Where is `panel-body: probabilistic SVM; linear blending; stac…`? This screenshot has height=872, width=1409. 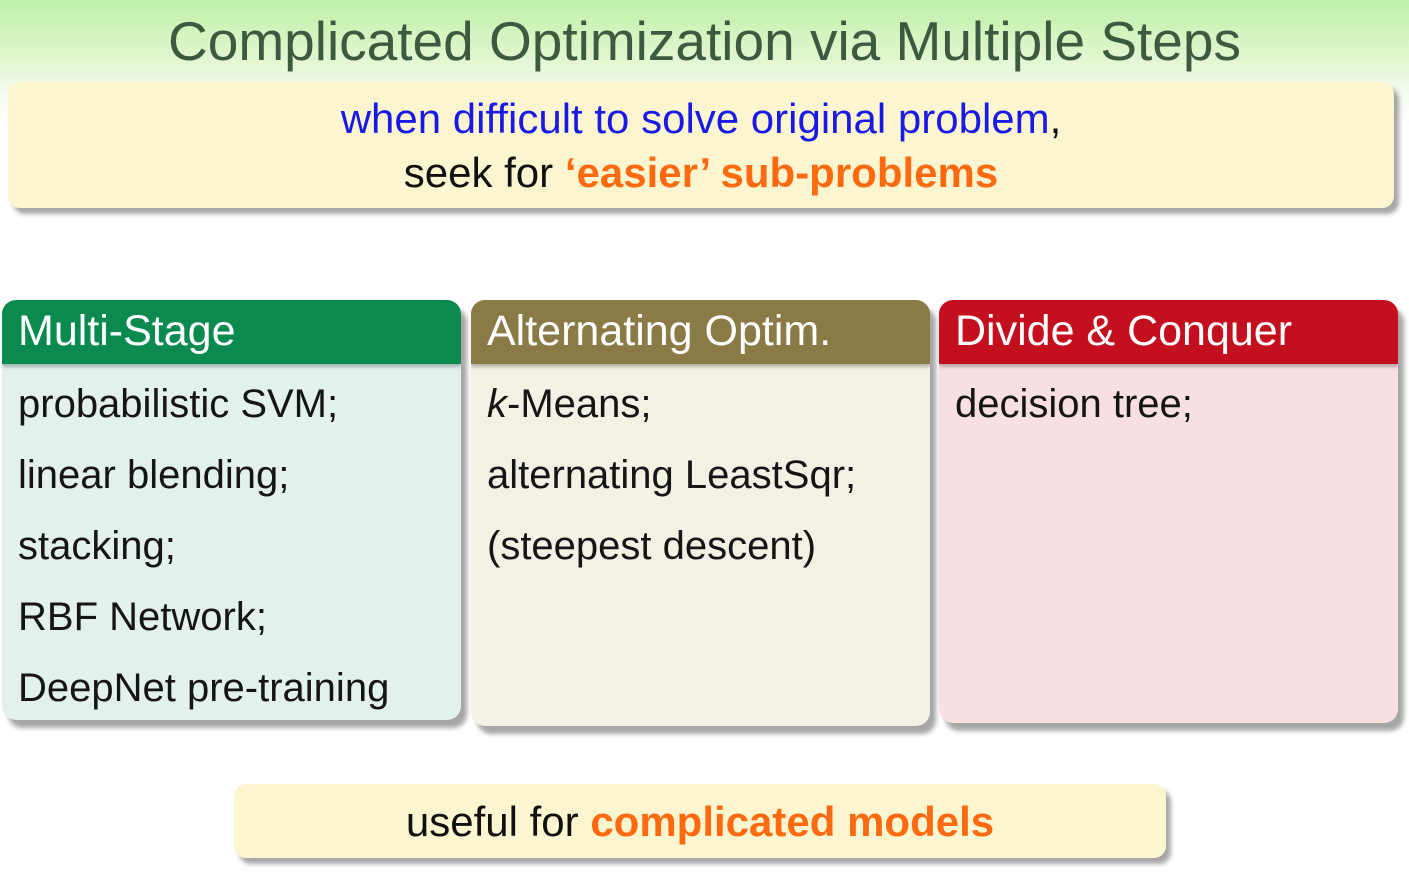 panel-body: probabilistic SVM; linear blending; stac… is located at coordinates (231, 542).